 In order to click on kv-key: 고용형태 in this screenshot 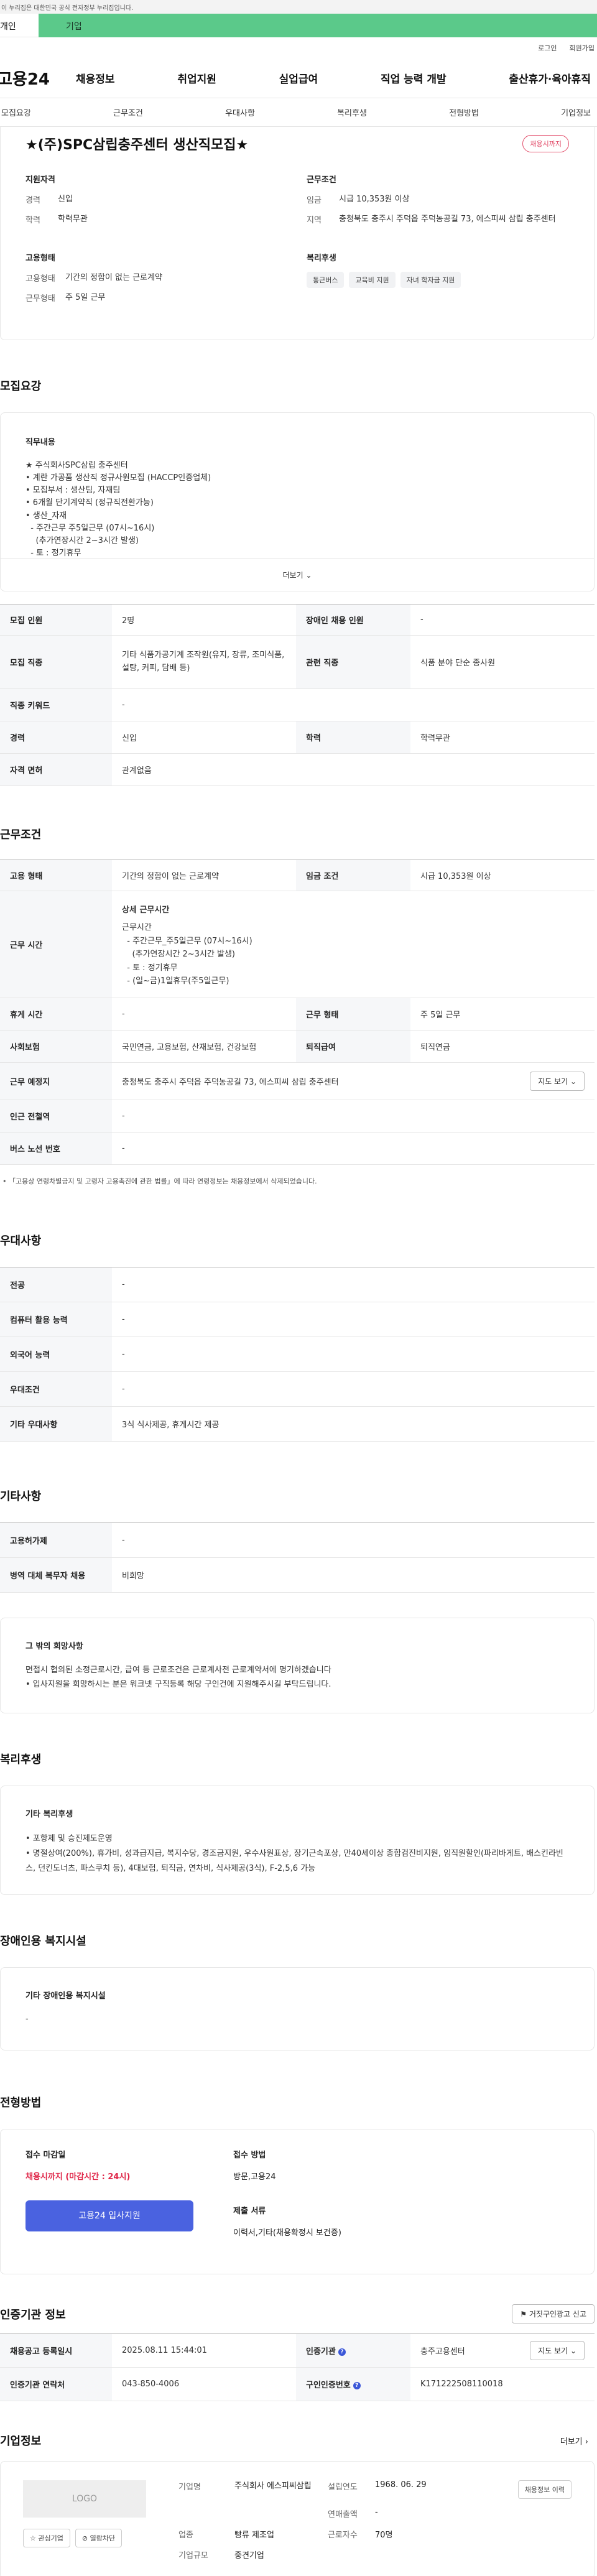, I will do `click(40, 279)`.